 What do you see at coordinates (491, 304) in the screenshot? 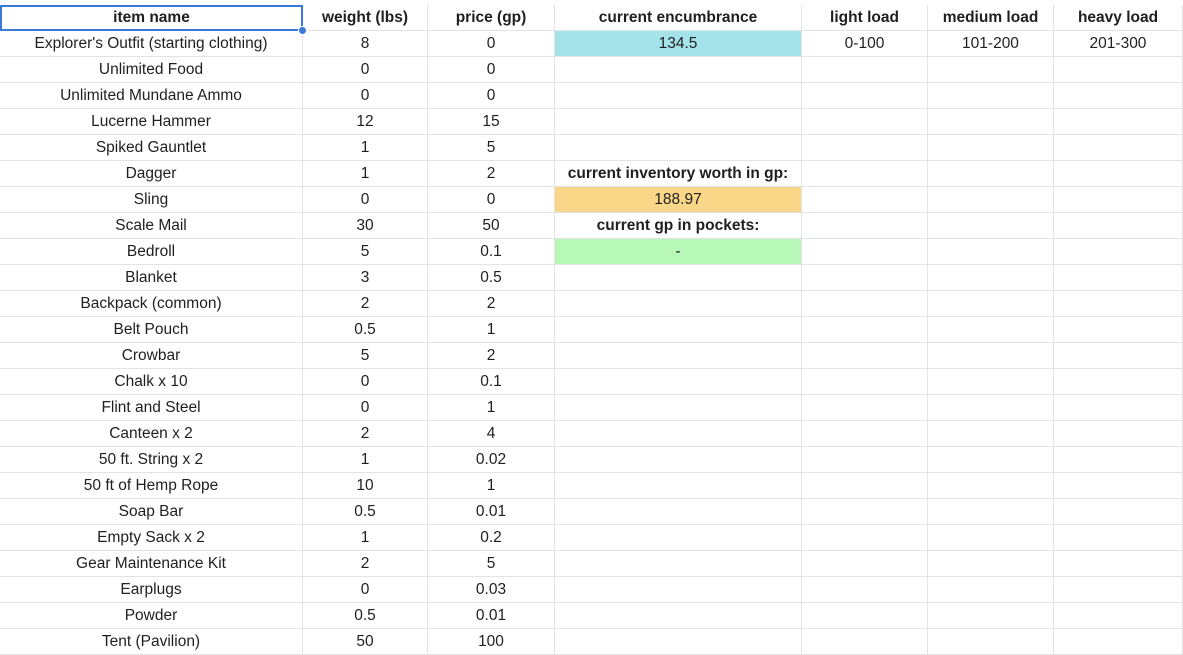
I see `cell-price: 2` at bounding box center [491, 304].